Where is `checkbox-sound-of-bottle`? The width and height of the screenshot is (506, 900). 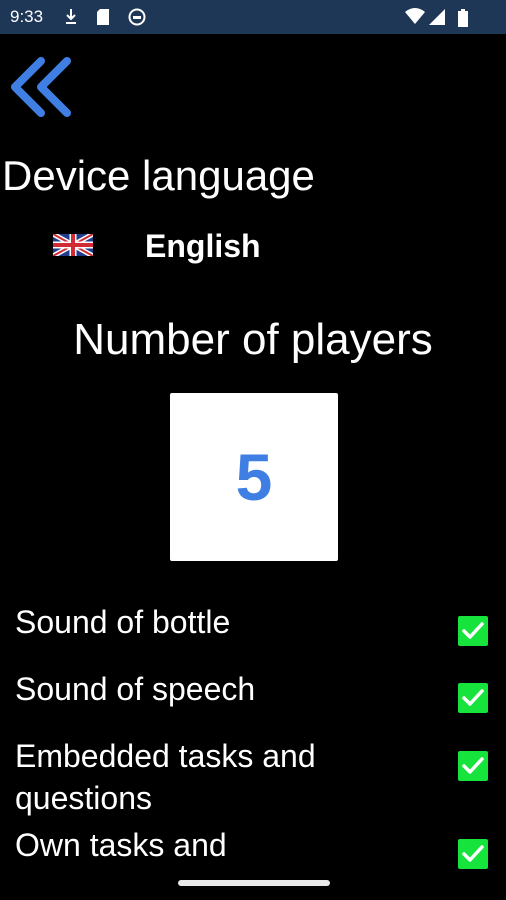 checkbox-sound-of-bottle is located at coordinates (473, 631).